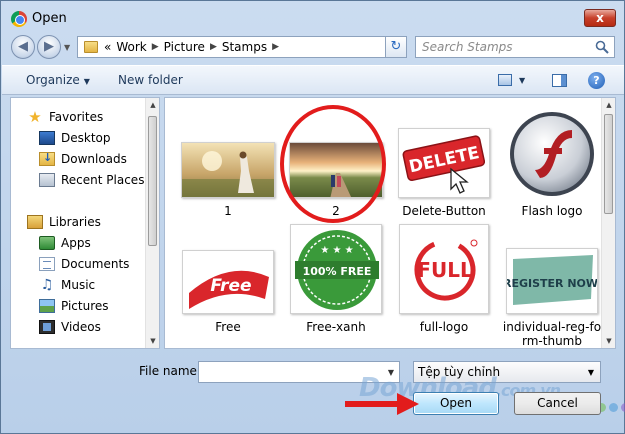  I want to click on new-folder-button: New folder, so click(150, 80).